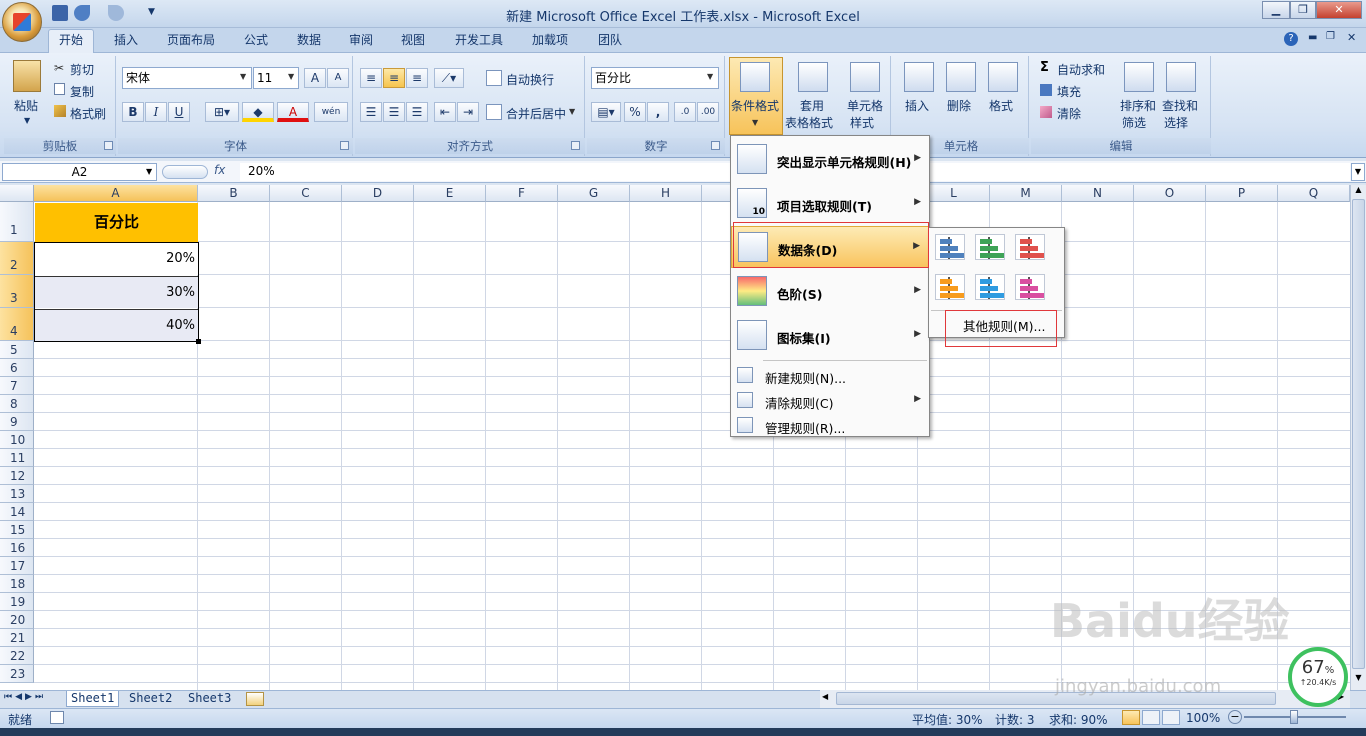 The width and height of the screenshot is (1366, 736). What do you see at coordinates (22, 22) in the screenshot?
I see `office-button` at bounding box center [22, 22].